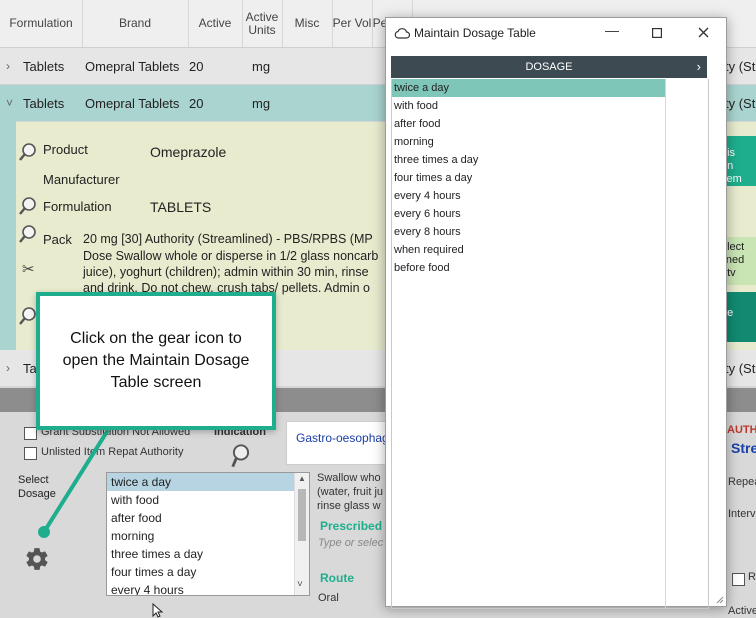  Describe the element at coordinates (302, 478) in the screenshot. I see `scroll-up-icon: ▲` at that location.